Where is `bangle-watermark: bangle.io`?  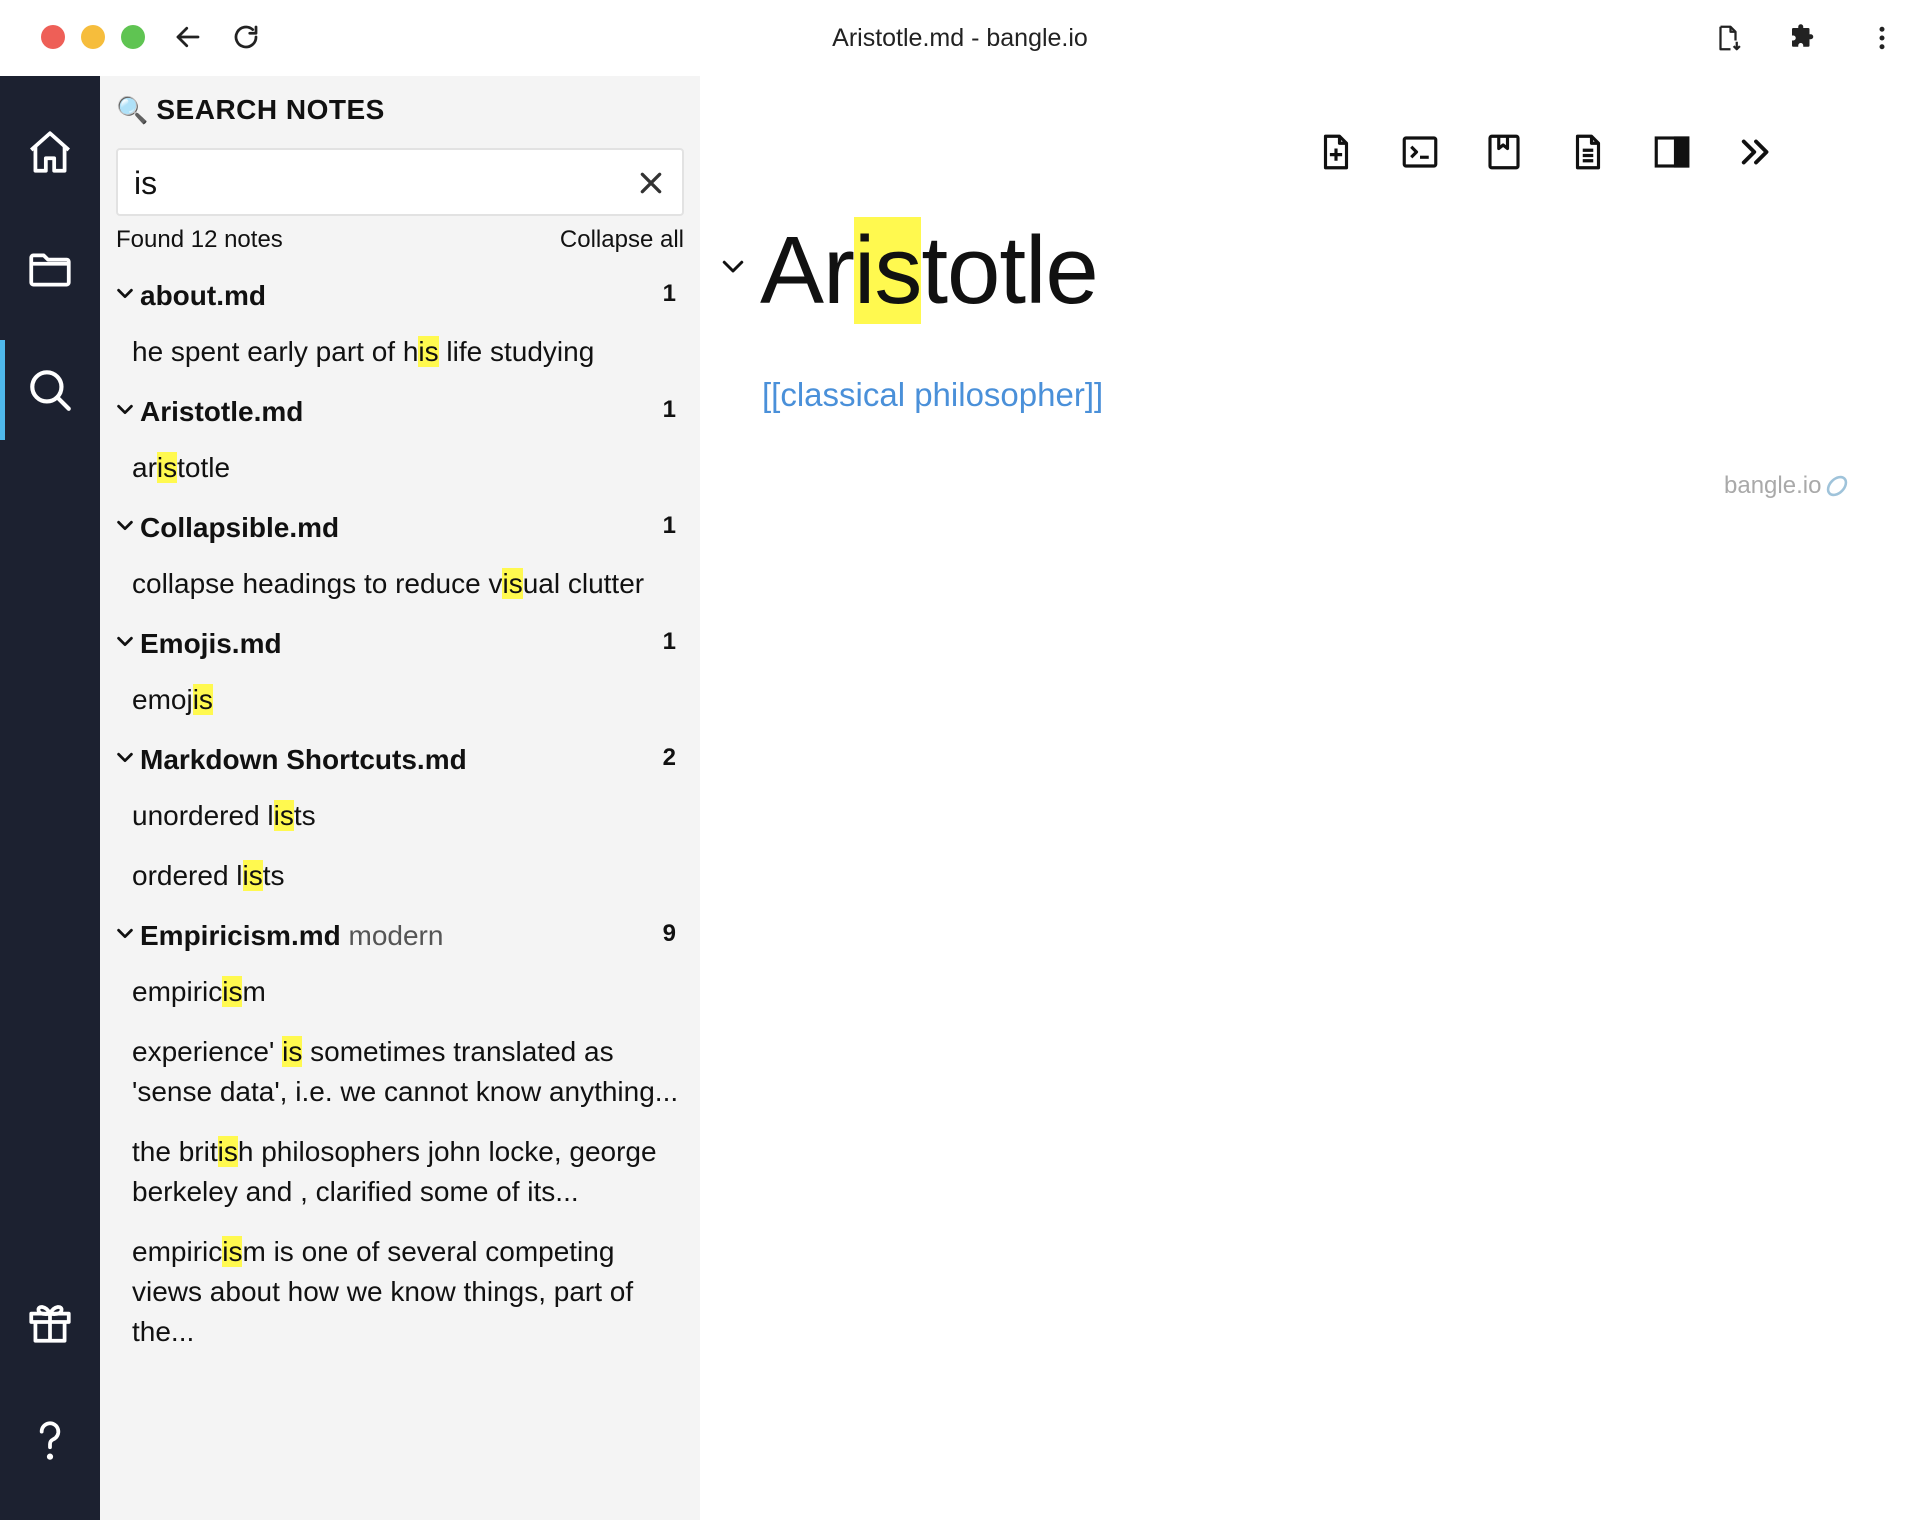 bangle-watermark: bangle.io is located at coordinates (1787, 486).